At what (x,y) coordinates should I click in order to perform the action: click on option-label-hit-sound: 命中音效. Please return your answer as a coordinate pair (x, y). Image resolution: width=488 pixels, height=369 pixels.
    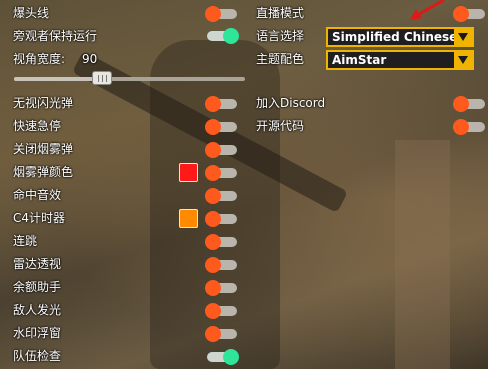
    Looking at the image, I should click on (37, 195).